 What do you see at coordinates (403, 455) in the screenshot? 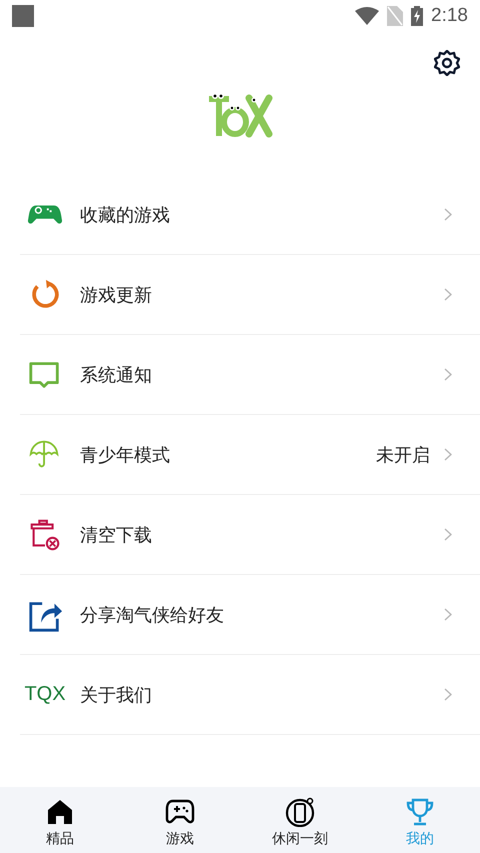
I see `status-value: 未开启` at bounding box center [403, 455].